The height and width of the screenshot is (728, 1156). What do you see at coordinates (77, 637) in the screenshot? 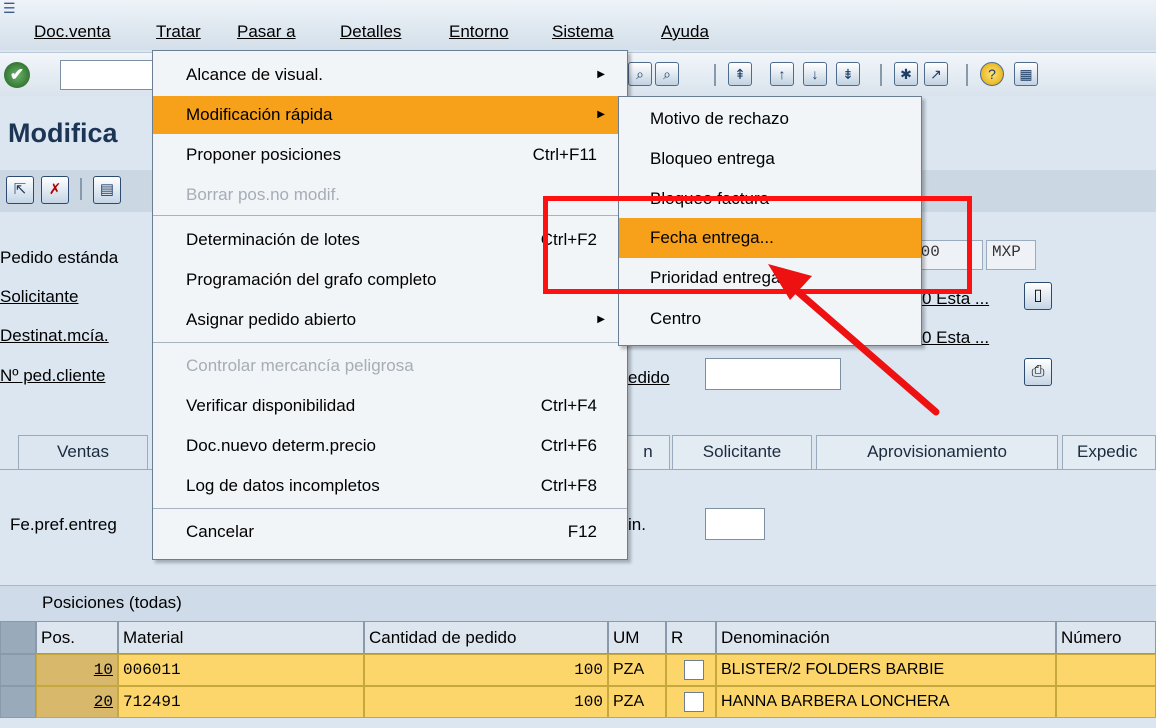
I see `column-header-pos: Pos.` at bounding box center [77, 637].